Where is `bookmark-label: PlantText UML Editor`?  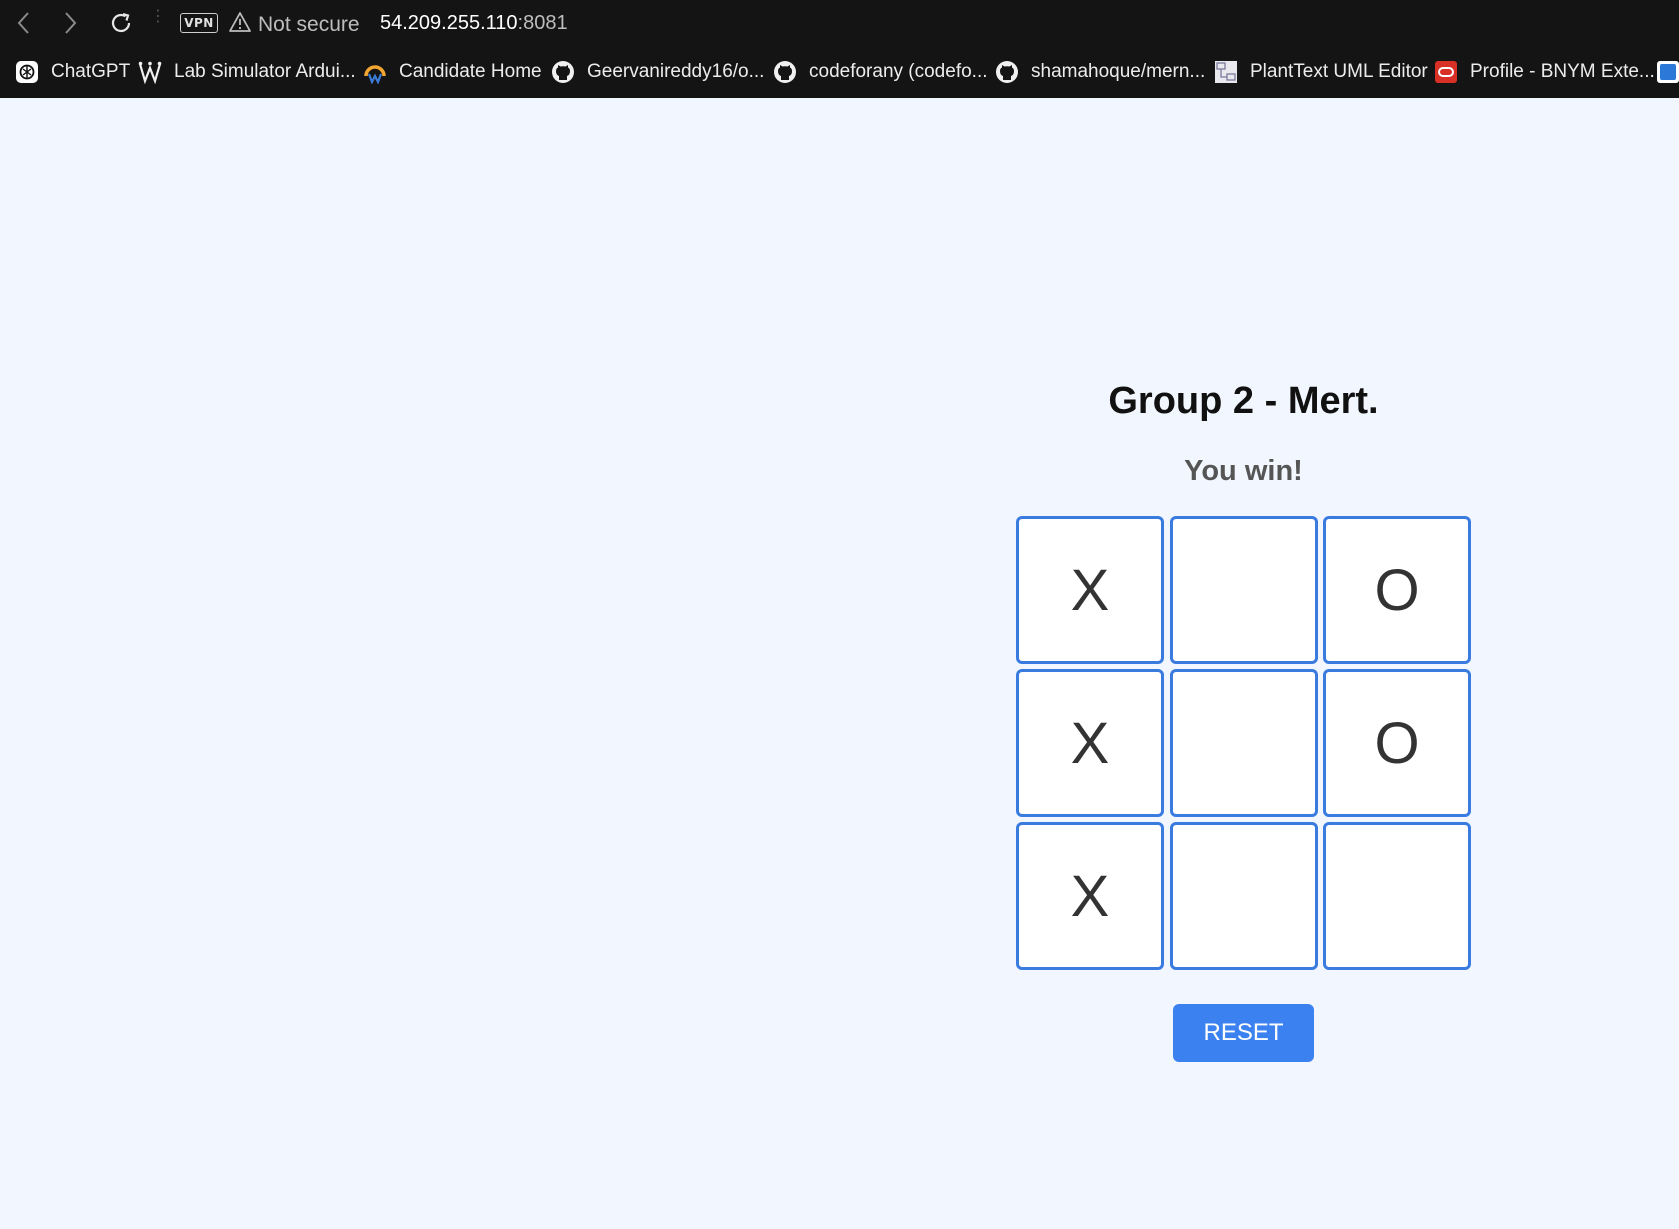
bookmark-label: PlantText UML Editor is located at coordinates (1339, 71).